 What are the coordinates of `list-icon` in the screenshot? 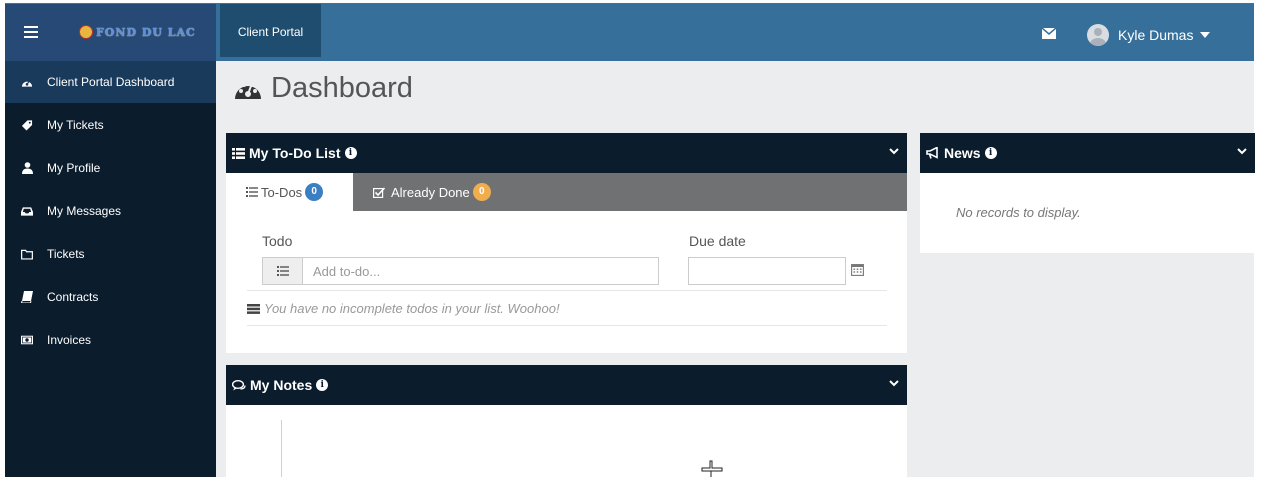 It's located at (238, 153).